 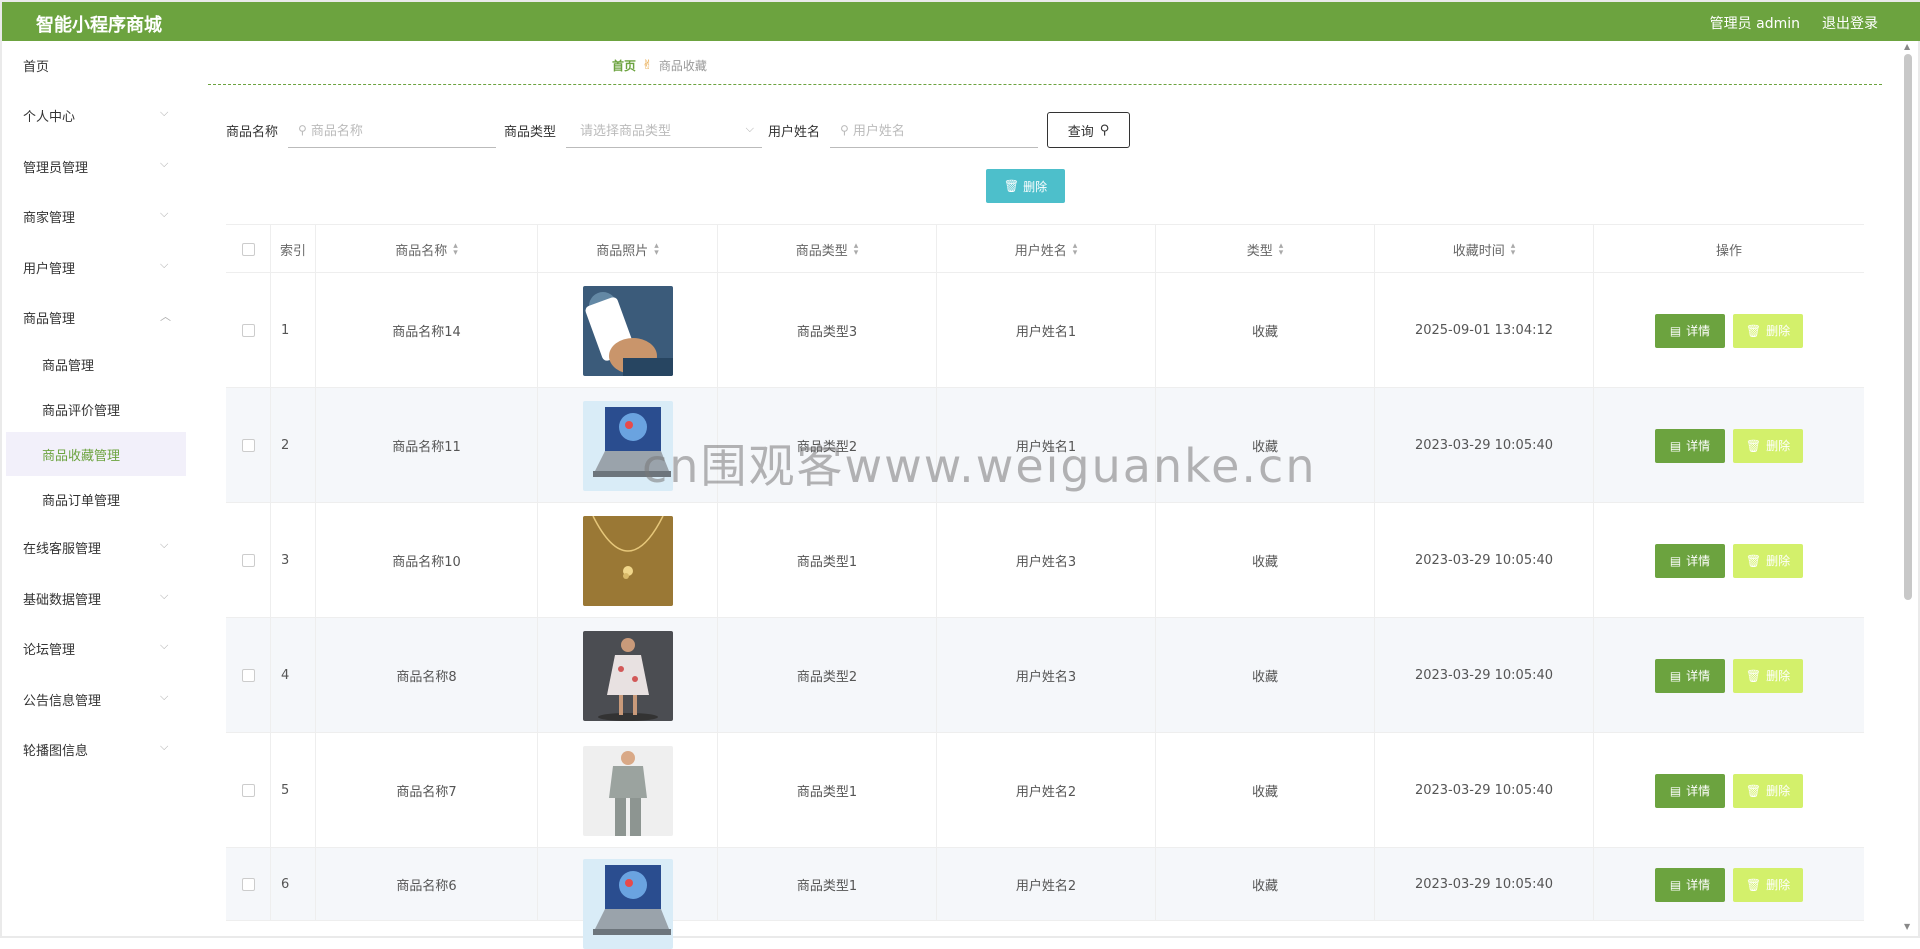 I want to click on sidebar-subitem-product-favorites: 商品收藏管理, so click(x=96, y=454).